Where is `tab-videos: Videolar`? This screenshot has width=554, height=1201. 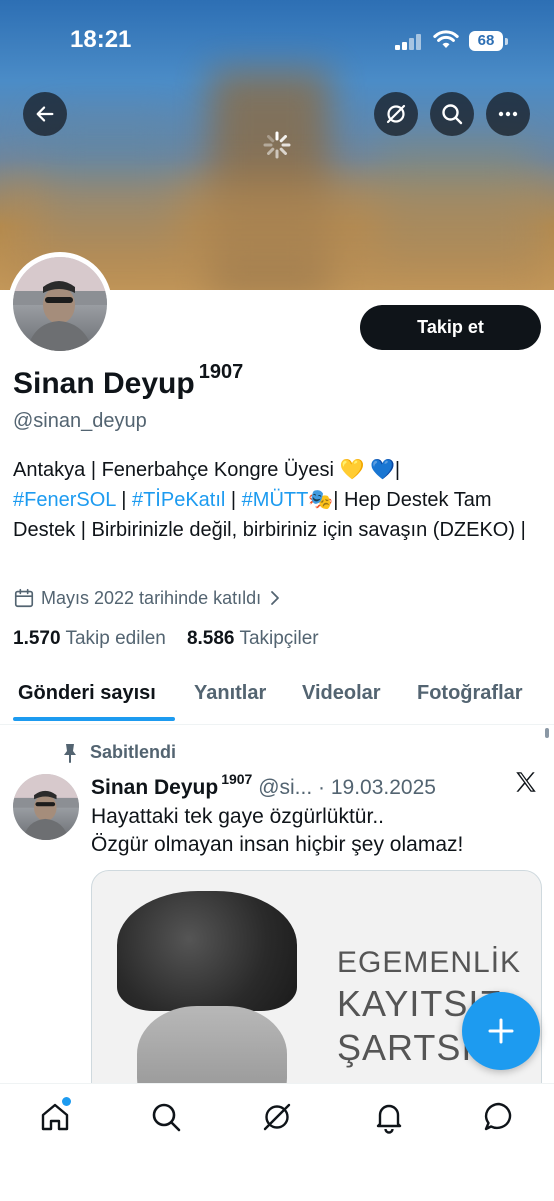 tab-videos: Videolar is located at coordinates (341, 693).